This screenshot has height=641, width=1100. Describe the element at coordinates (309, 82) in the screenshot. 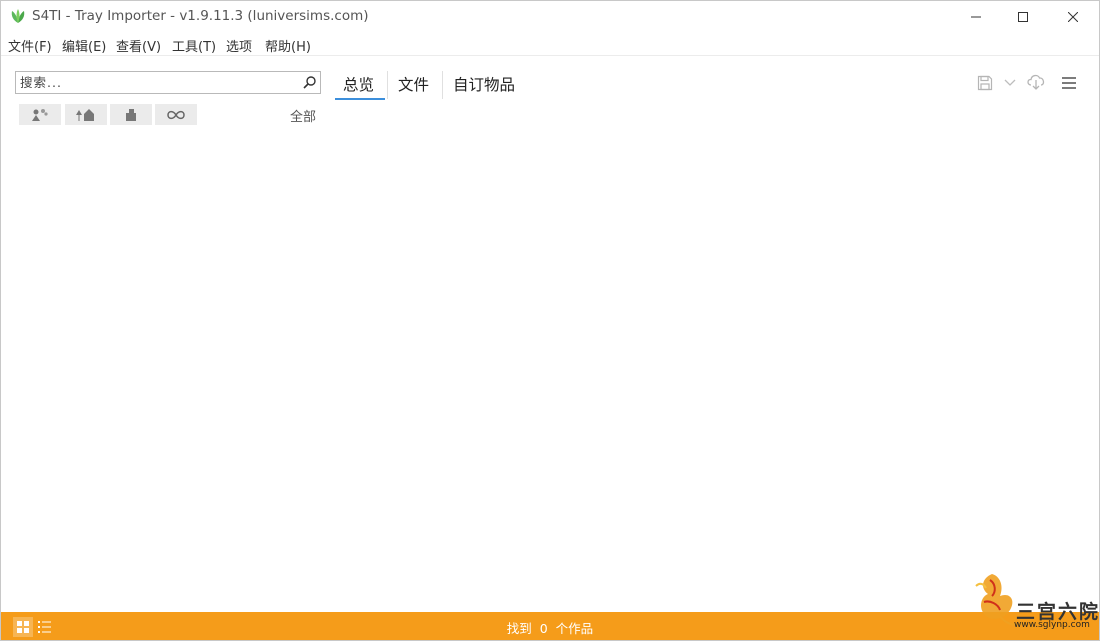

I see `search-icon` at that location.